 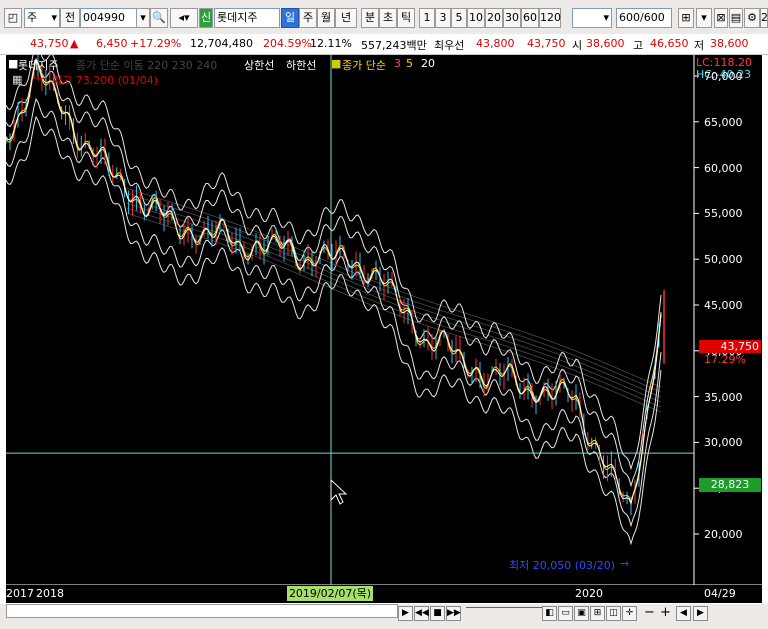 I want to click on end-date-label: 04/29, so click(x=720, y=593).